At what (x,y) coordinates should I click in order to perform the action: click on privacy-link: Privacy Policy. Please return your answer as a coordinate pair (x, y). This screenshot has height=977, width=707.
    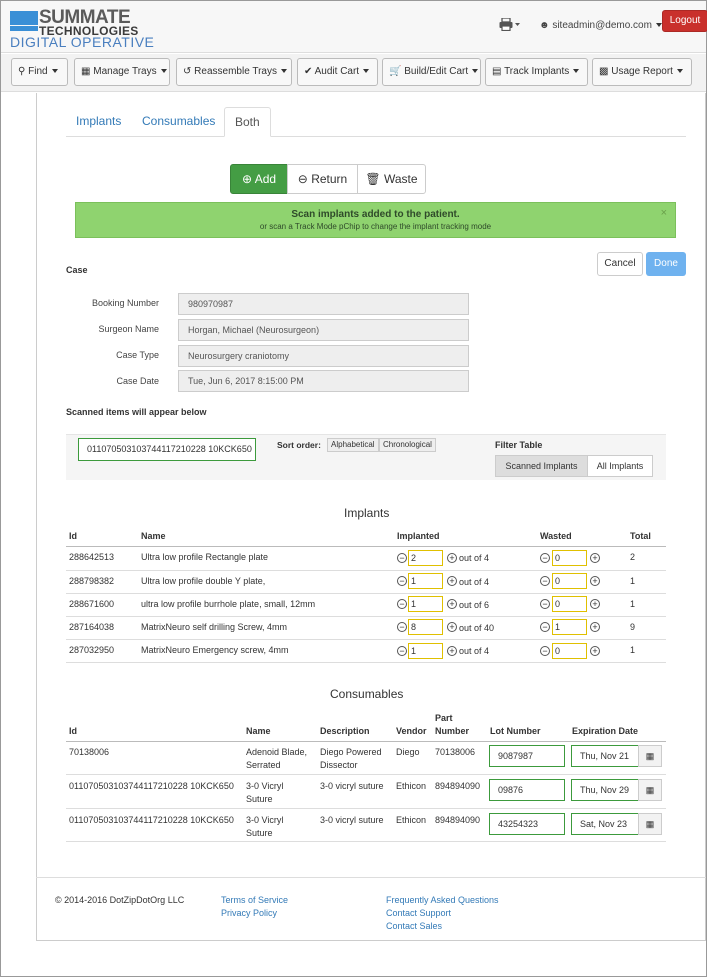
    Looking at the image, I should click on (249, 913).